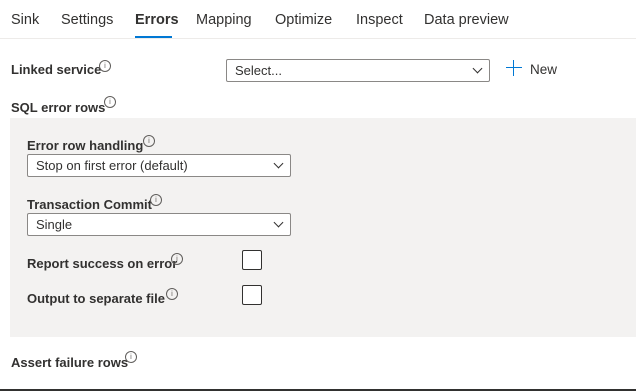 The height and width of the screenshot is (391, 636). What do you see at coordinates (149, 141) in the screenshot?
I see `error-row-handling-info-icon: i` at bounding box center [149, 141].